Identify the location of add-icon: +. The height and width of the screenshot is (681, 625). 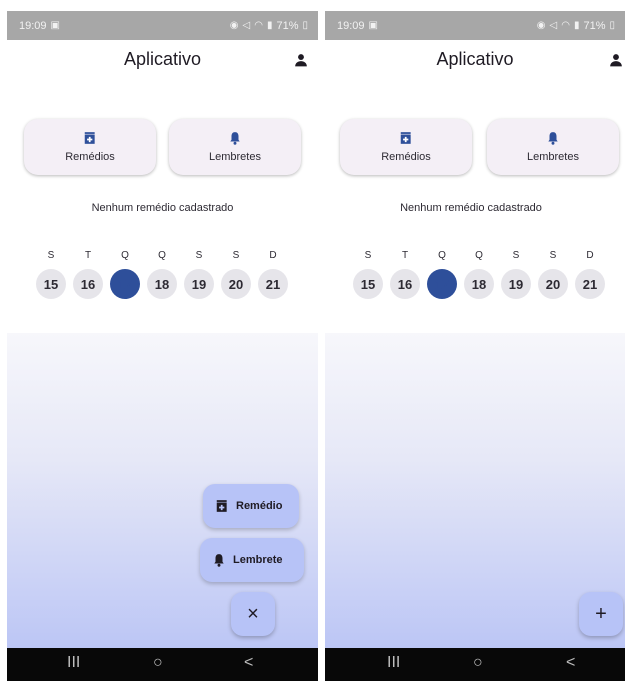
(601, 613).